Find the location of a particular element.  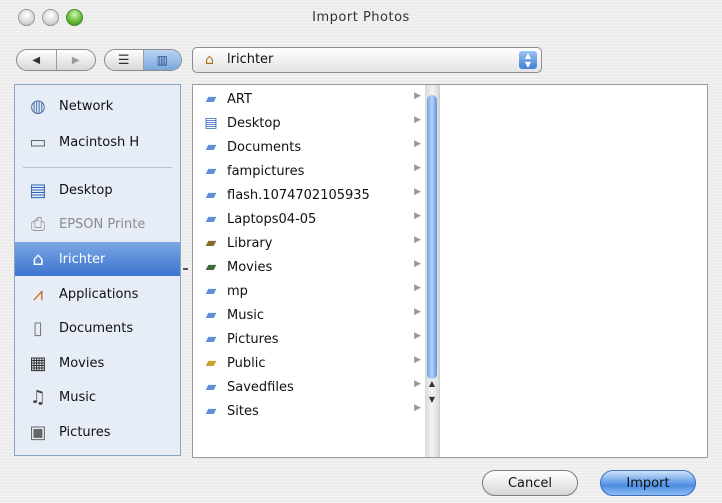

sidebar-item-macintosh-hd: ▭ Macintosh H is located at coordinates (97, 142).